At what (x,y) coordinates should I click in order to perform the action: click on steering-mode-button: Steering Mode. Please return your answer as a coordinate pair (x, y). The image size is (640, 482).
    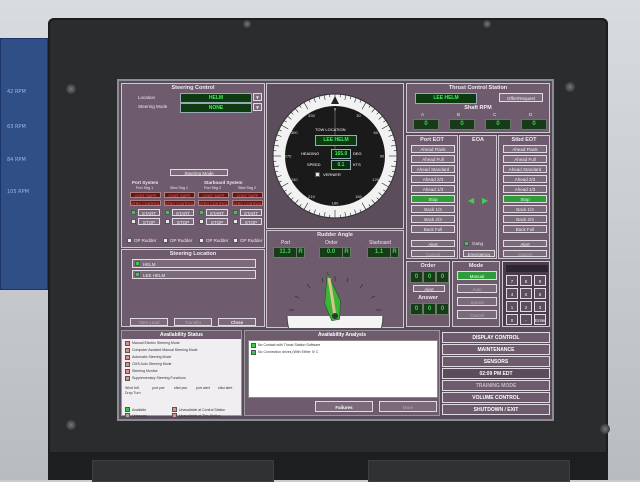
    Looking at the image, I should click on (199, 172).